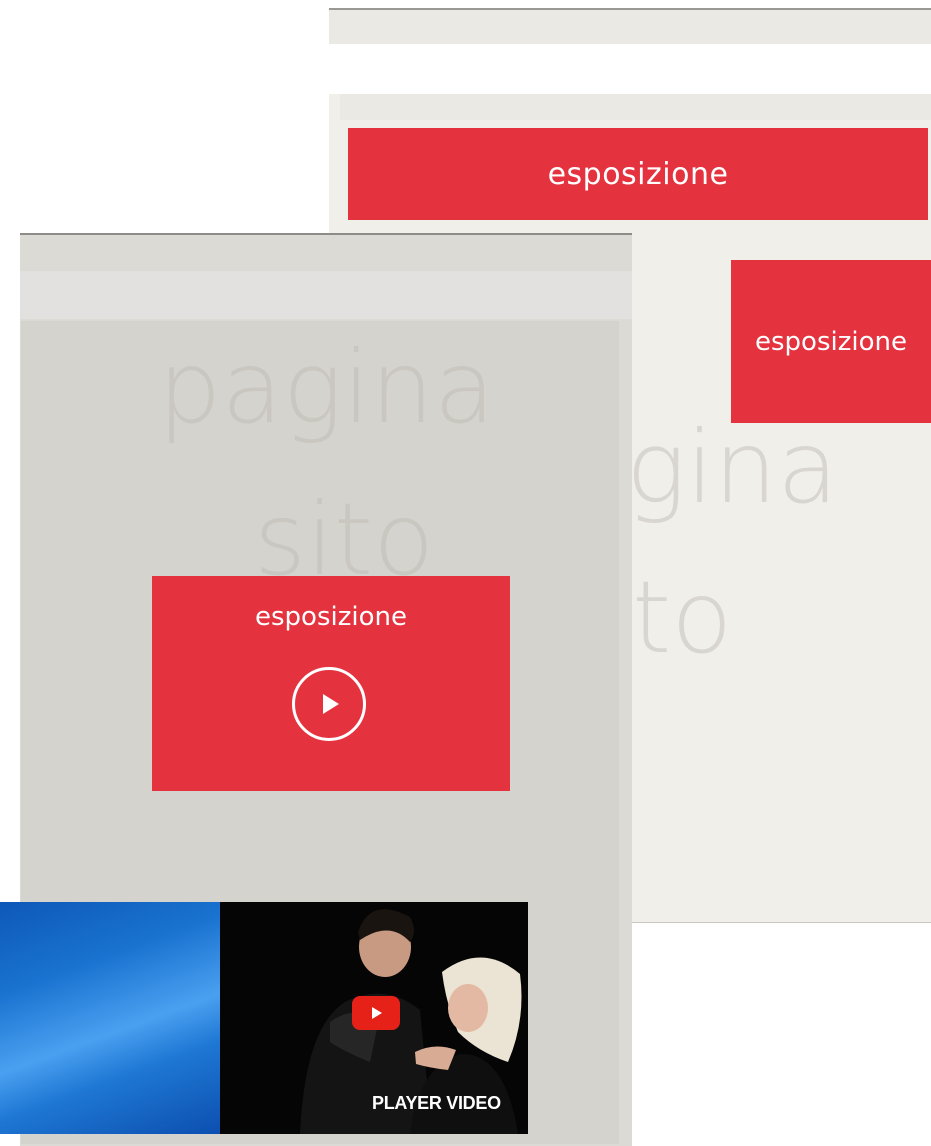 The width and height of the screenshot is (931, 1146). I want to click on youtube-triangle-icon, so click(377, 1013).